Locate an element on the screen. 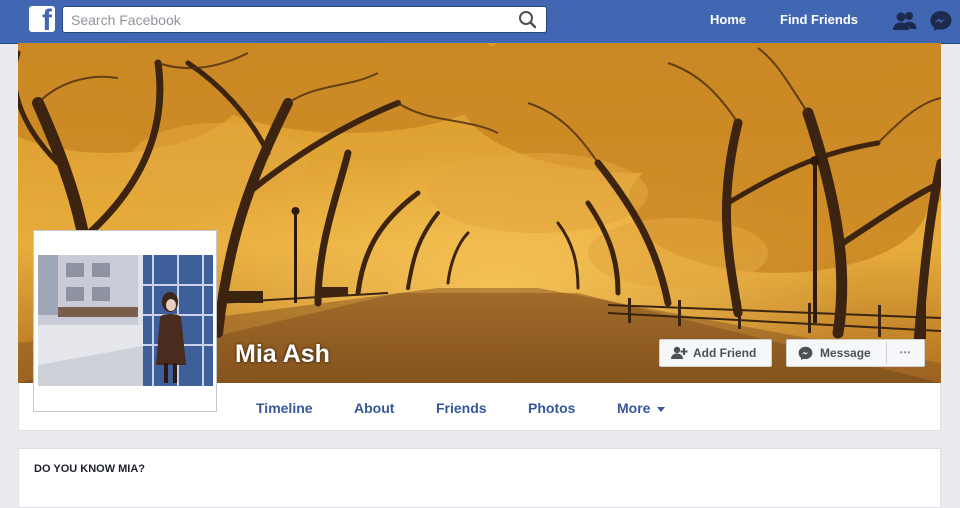 The width and height of the screenshot is (960, 508). message-button: Message is located at coordinates (836, 353).